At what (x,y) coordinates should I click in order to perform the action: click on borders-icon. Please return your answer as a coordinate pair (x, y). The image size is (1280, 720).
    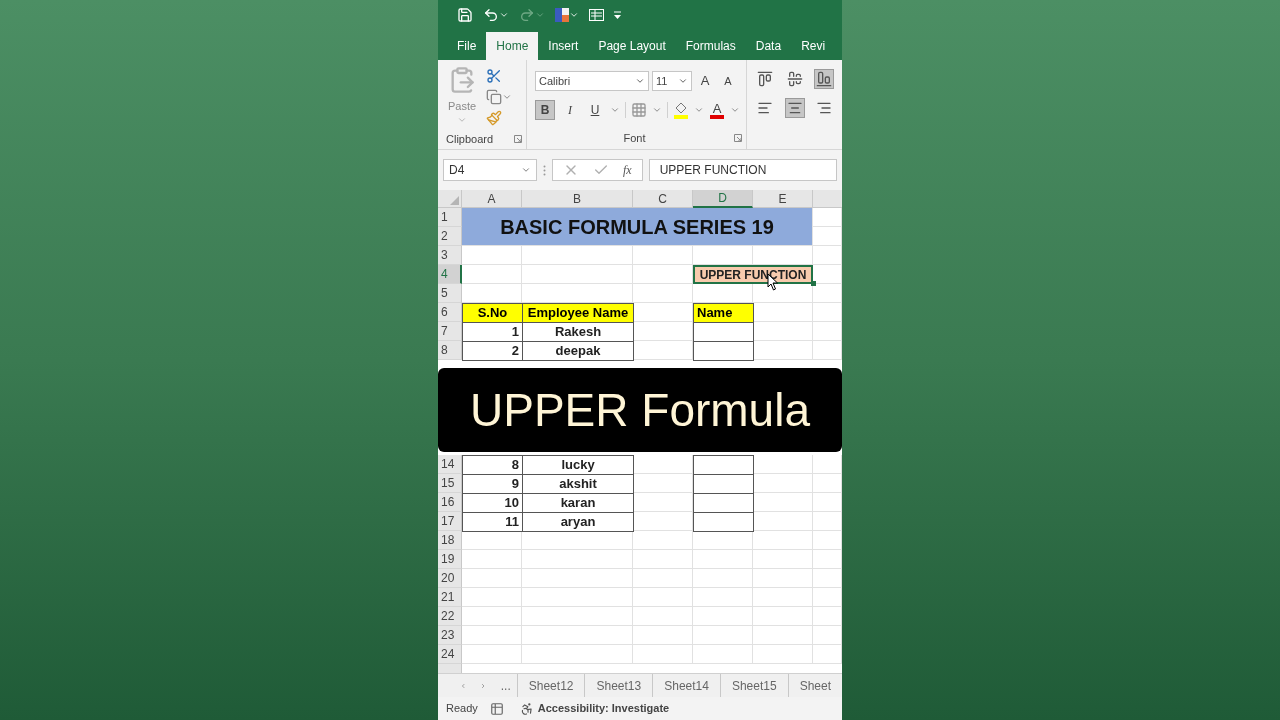
    Looking at the image, I should click on (639, 110).